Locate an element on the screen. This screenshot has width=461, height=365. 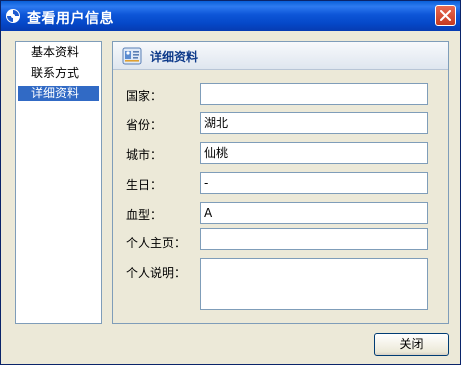
detail-header: 详细资料 is located at coordinates (280, 56).